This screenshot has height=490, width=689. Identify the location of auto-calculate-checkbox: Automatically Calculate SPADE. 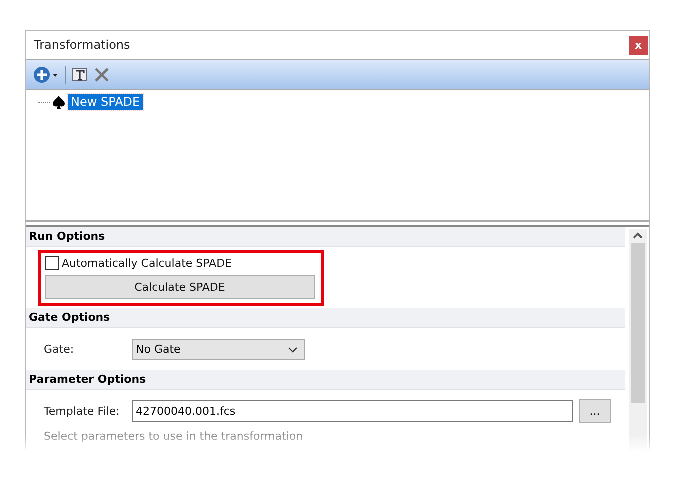
(180, 263).